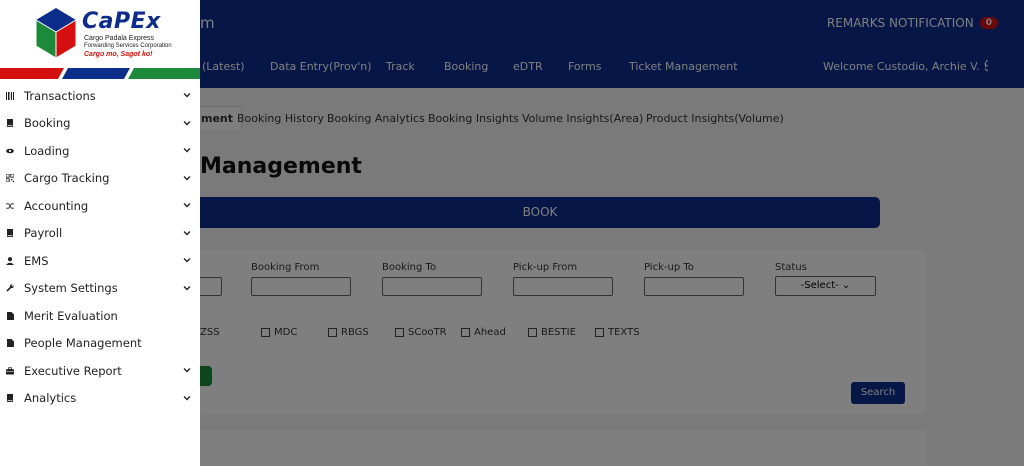  I want to click on sidebar-item-system-settings: System Settings, so click(100, 289).